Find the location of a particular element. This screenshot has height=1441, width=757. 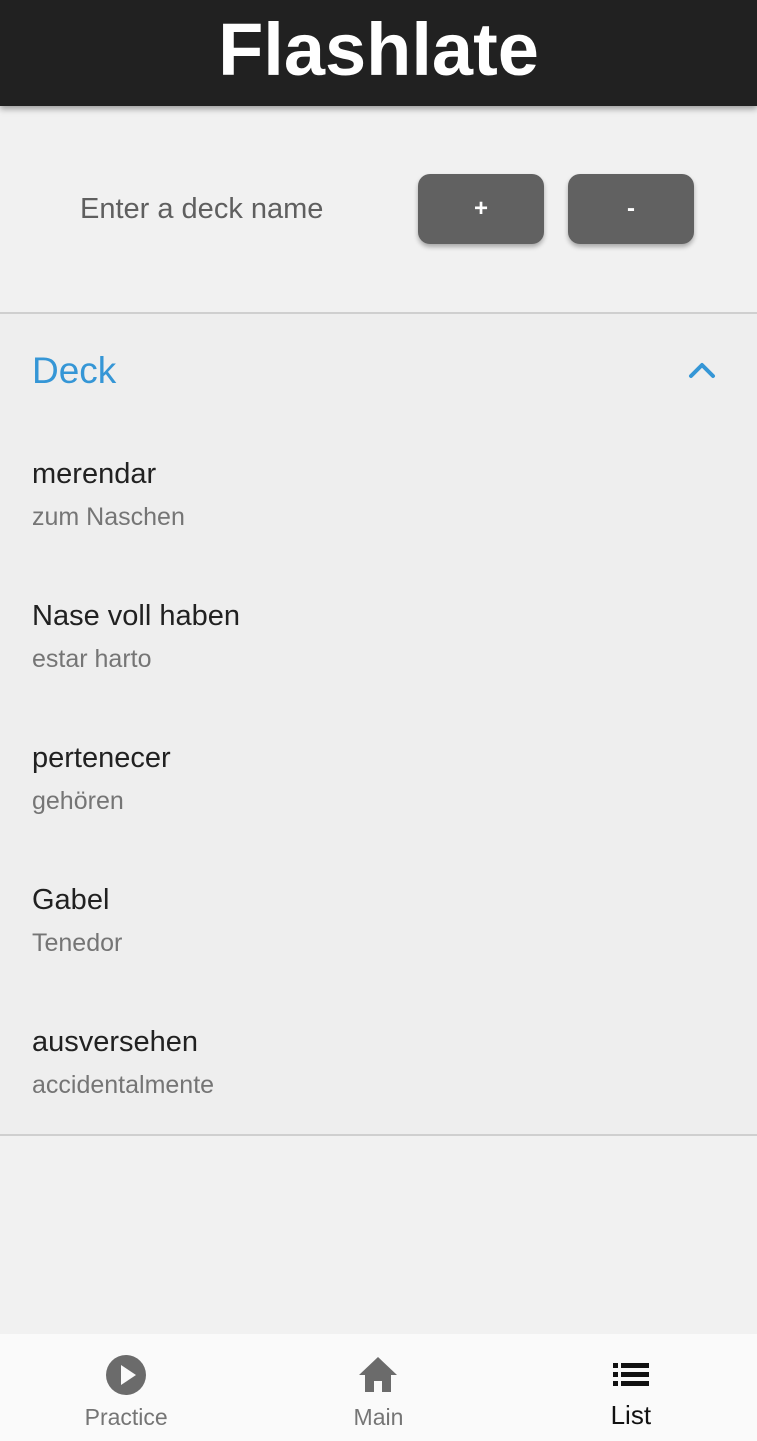

home-icon is located at coordinates (378, 1374).